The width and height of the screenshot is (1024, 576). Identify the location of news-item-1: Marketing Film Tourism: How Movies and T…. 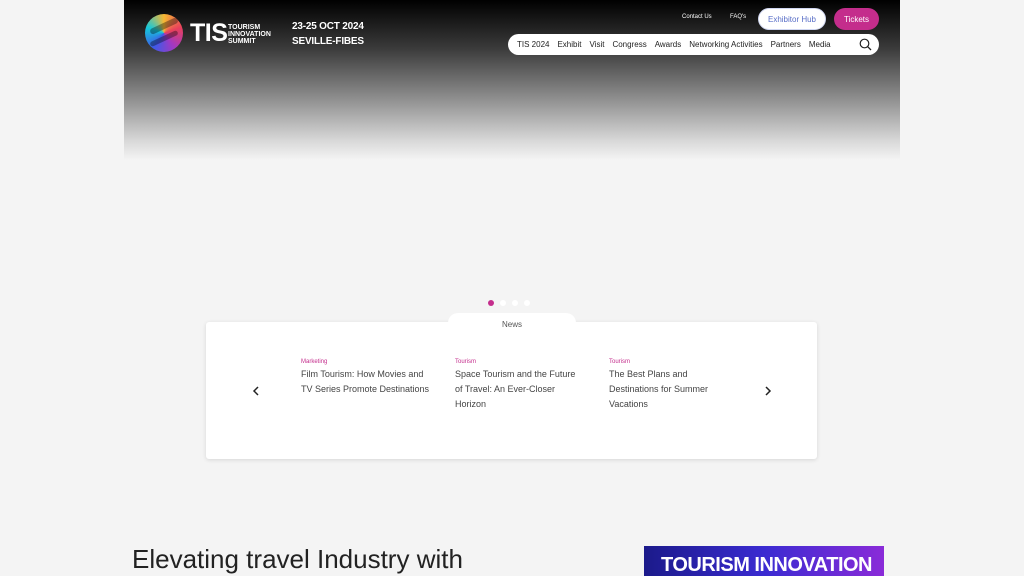
(366, 378).